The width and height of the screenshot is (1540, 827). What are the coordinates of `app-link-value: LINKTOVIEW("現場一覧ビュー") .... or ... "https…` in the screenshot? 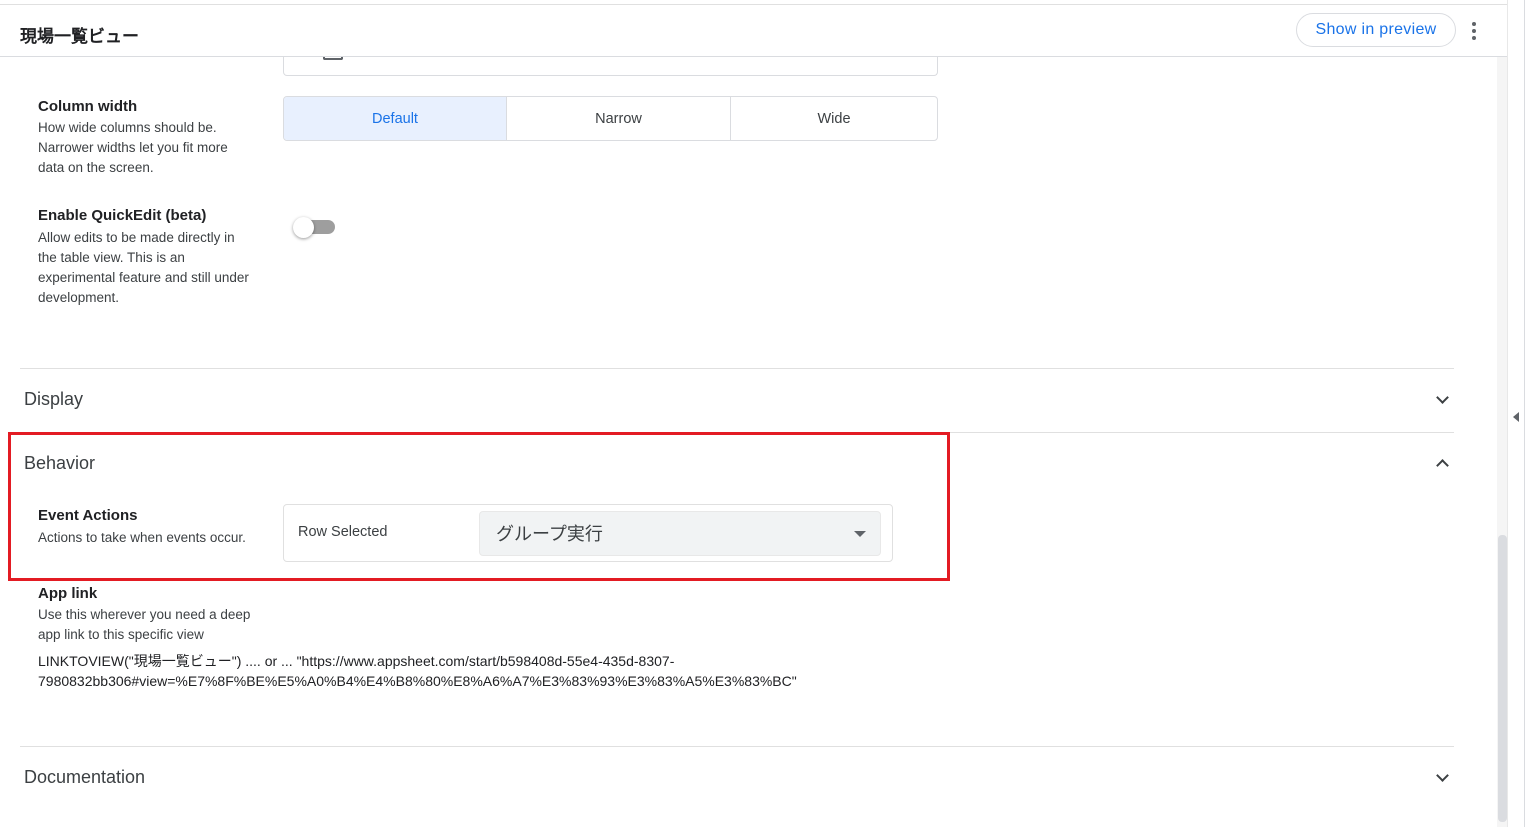 It's located at (417, 671).